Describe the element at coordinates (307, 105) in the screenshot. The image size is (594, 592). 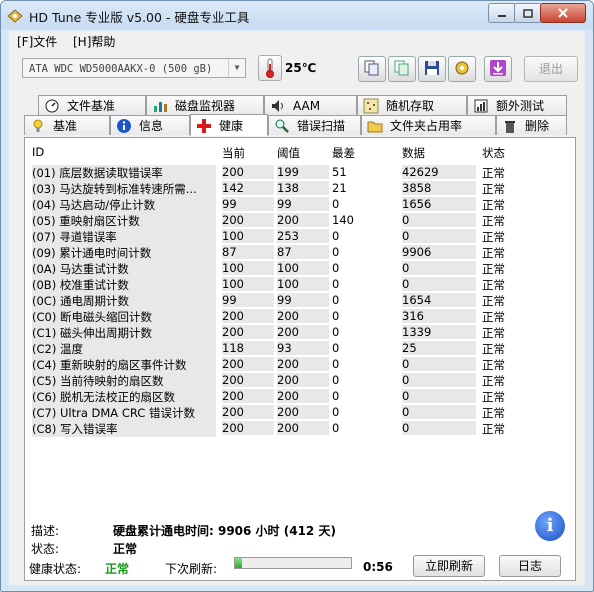
I see `tab-label: AAM` at that location.